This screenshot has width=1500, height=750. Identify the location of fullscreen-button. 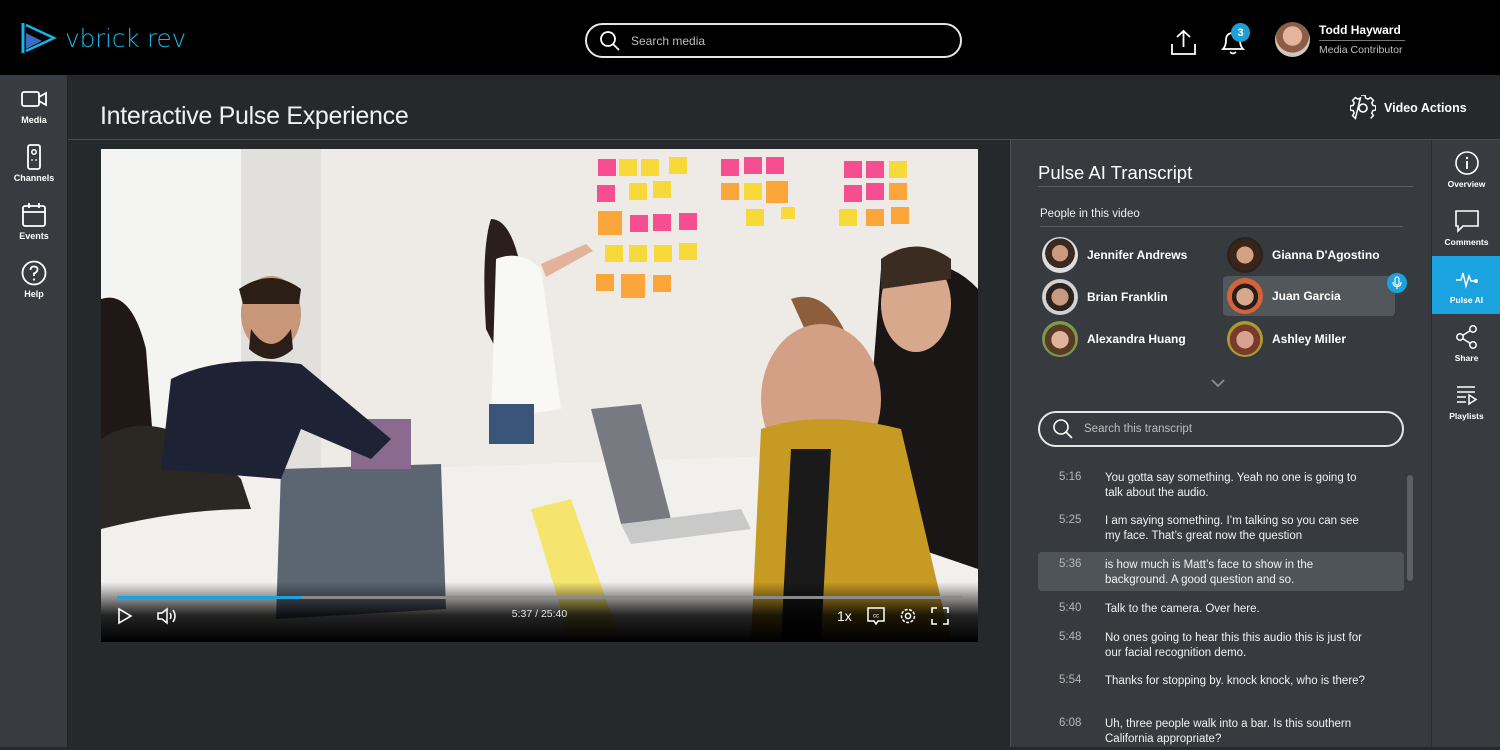
(940, 618).